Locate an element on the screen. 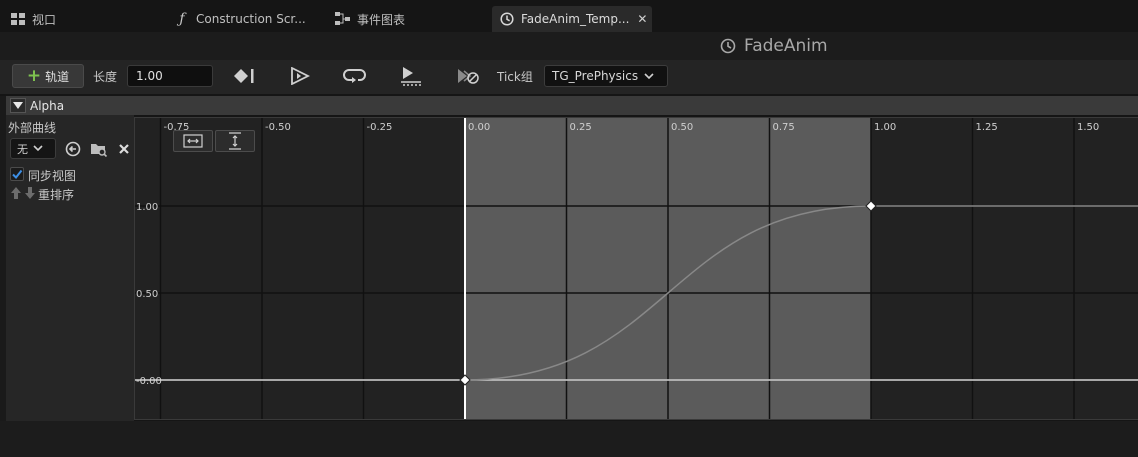  length-input is located at coordinates (170, 76).